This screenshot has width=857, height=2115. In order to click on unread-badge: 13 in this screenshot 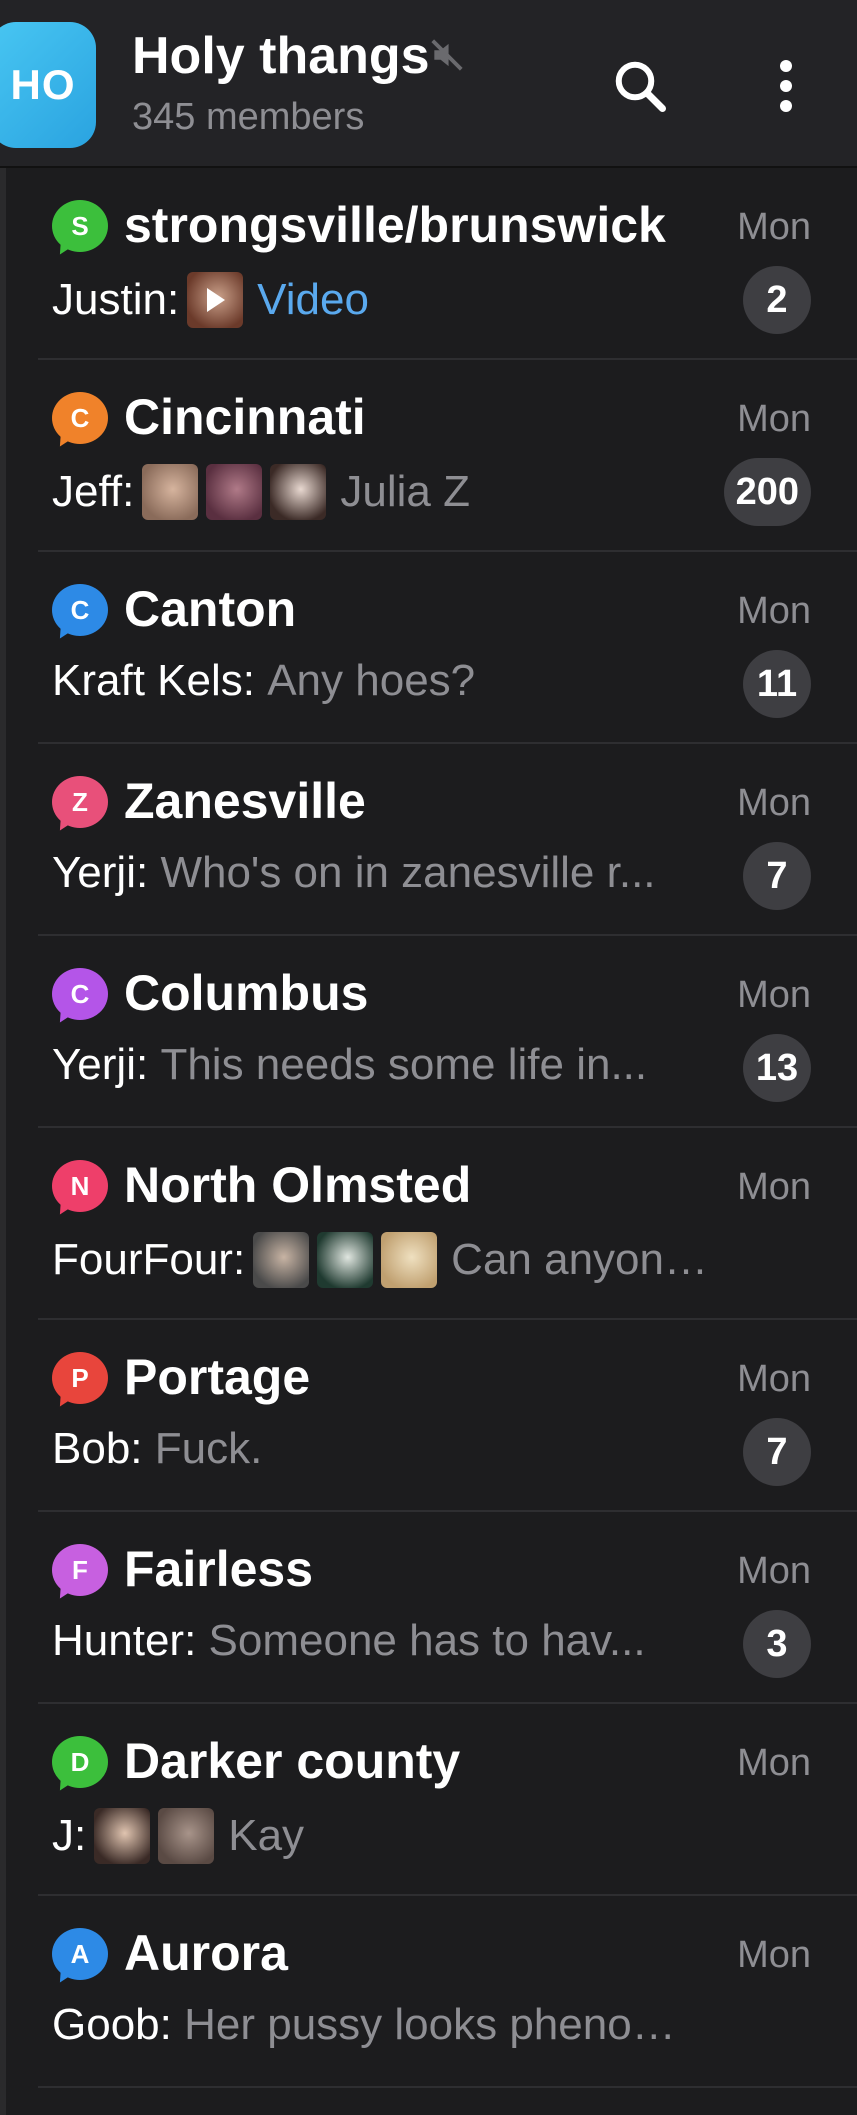, I will do `click(777, 1068)`.